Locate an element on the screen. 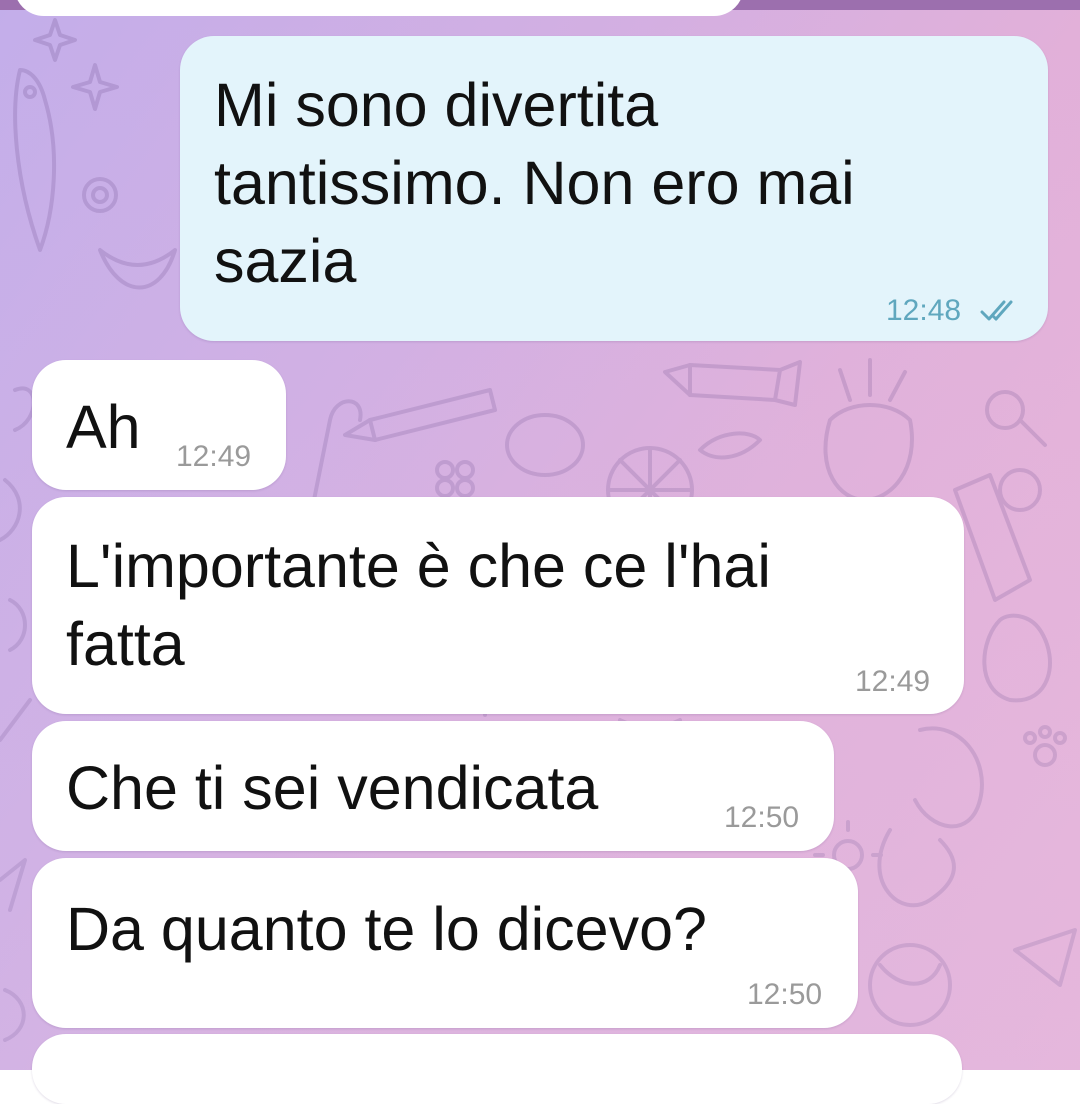 The image size is (1080, 1104). message-bubble-incoming-partial is located at coordinates (497, 1069).